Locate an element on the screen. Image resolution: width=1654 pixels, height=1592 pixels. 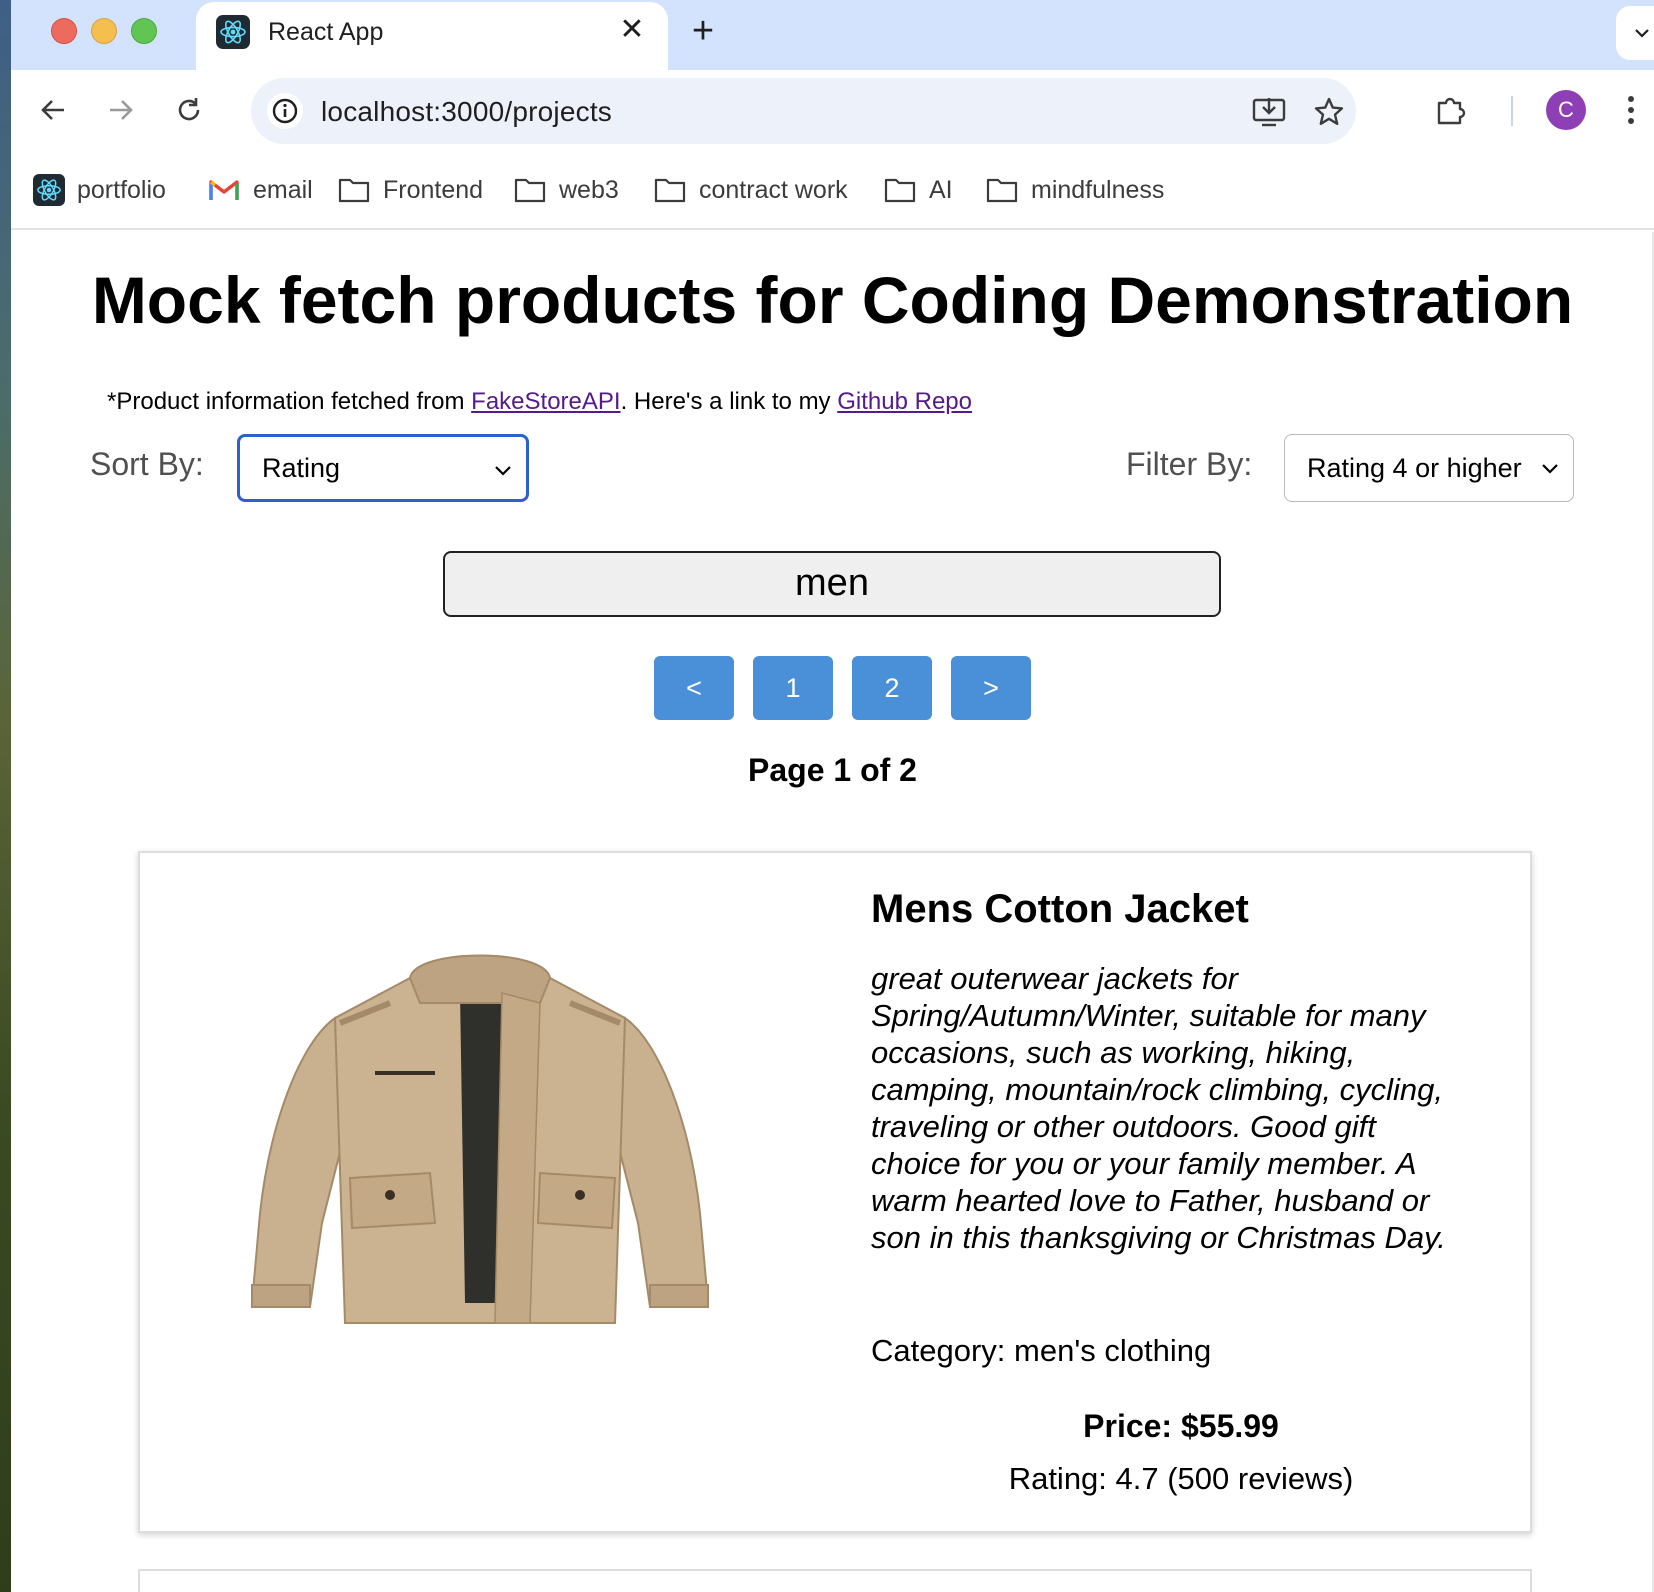
bookmark-label: Frontend is located at coordinates (433, 189).